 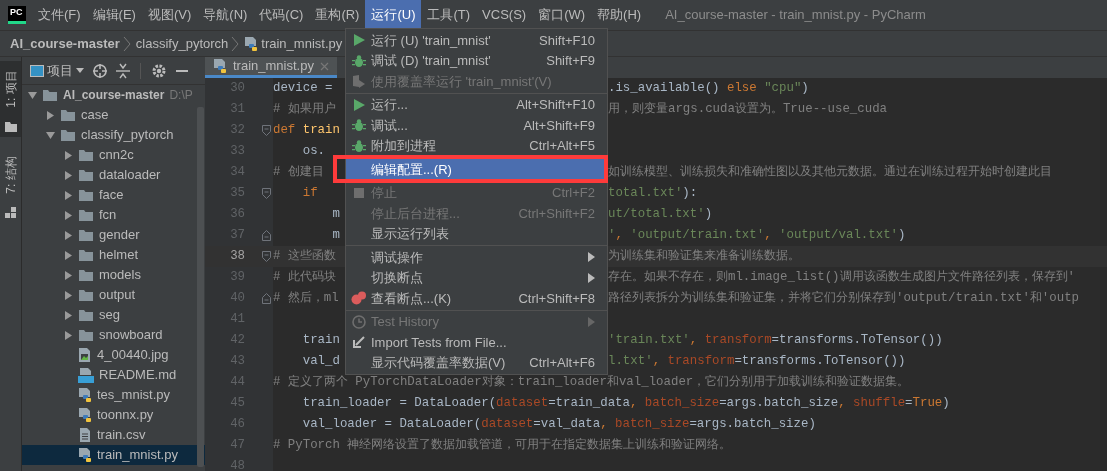 I want to click on code-text: # PyTorch 神经网络设置了数据加载管道，可用于在指定数据集上训练和验证网络。, so click(x=502, y=445).